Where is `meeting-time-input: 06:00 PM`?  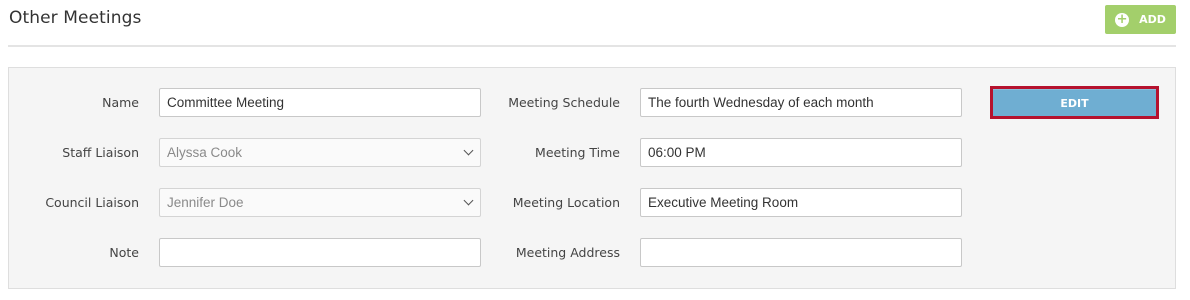
meeting-time-input: 06:00 PM is located at coordinates (801, 152).